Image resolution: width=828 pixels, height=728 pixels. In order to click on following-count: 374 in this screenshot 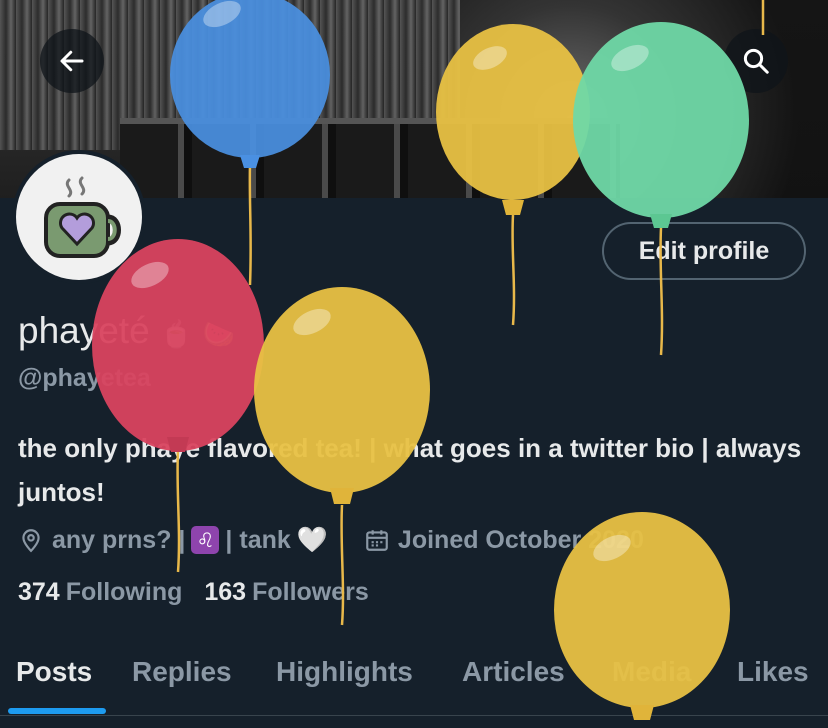, I will do `click(39, 592)`.